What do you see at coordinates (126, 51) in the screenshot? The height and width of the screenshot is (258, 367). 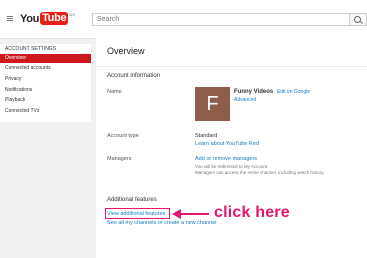 I see `page-title: Overview` at bounding box center [126, 51].